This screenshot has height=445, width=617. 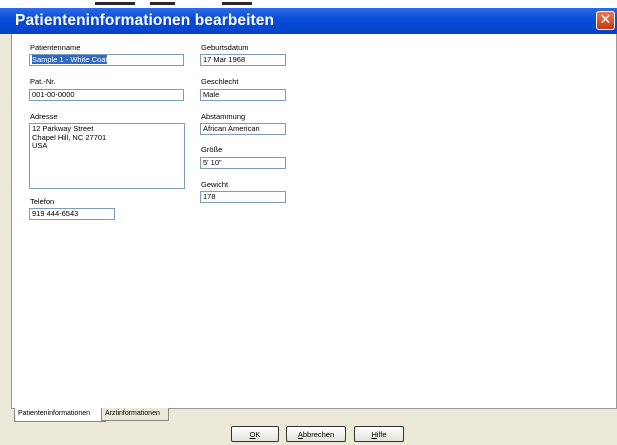 What do you see at coordinates (243, 60) in the screenshot?
I see `birthdate-input: 17 Mar 1968` at bounding box center [243, 60].